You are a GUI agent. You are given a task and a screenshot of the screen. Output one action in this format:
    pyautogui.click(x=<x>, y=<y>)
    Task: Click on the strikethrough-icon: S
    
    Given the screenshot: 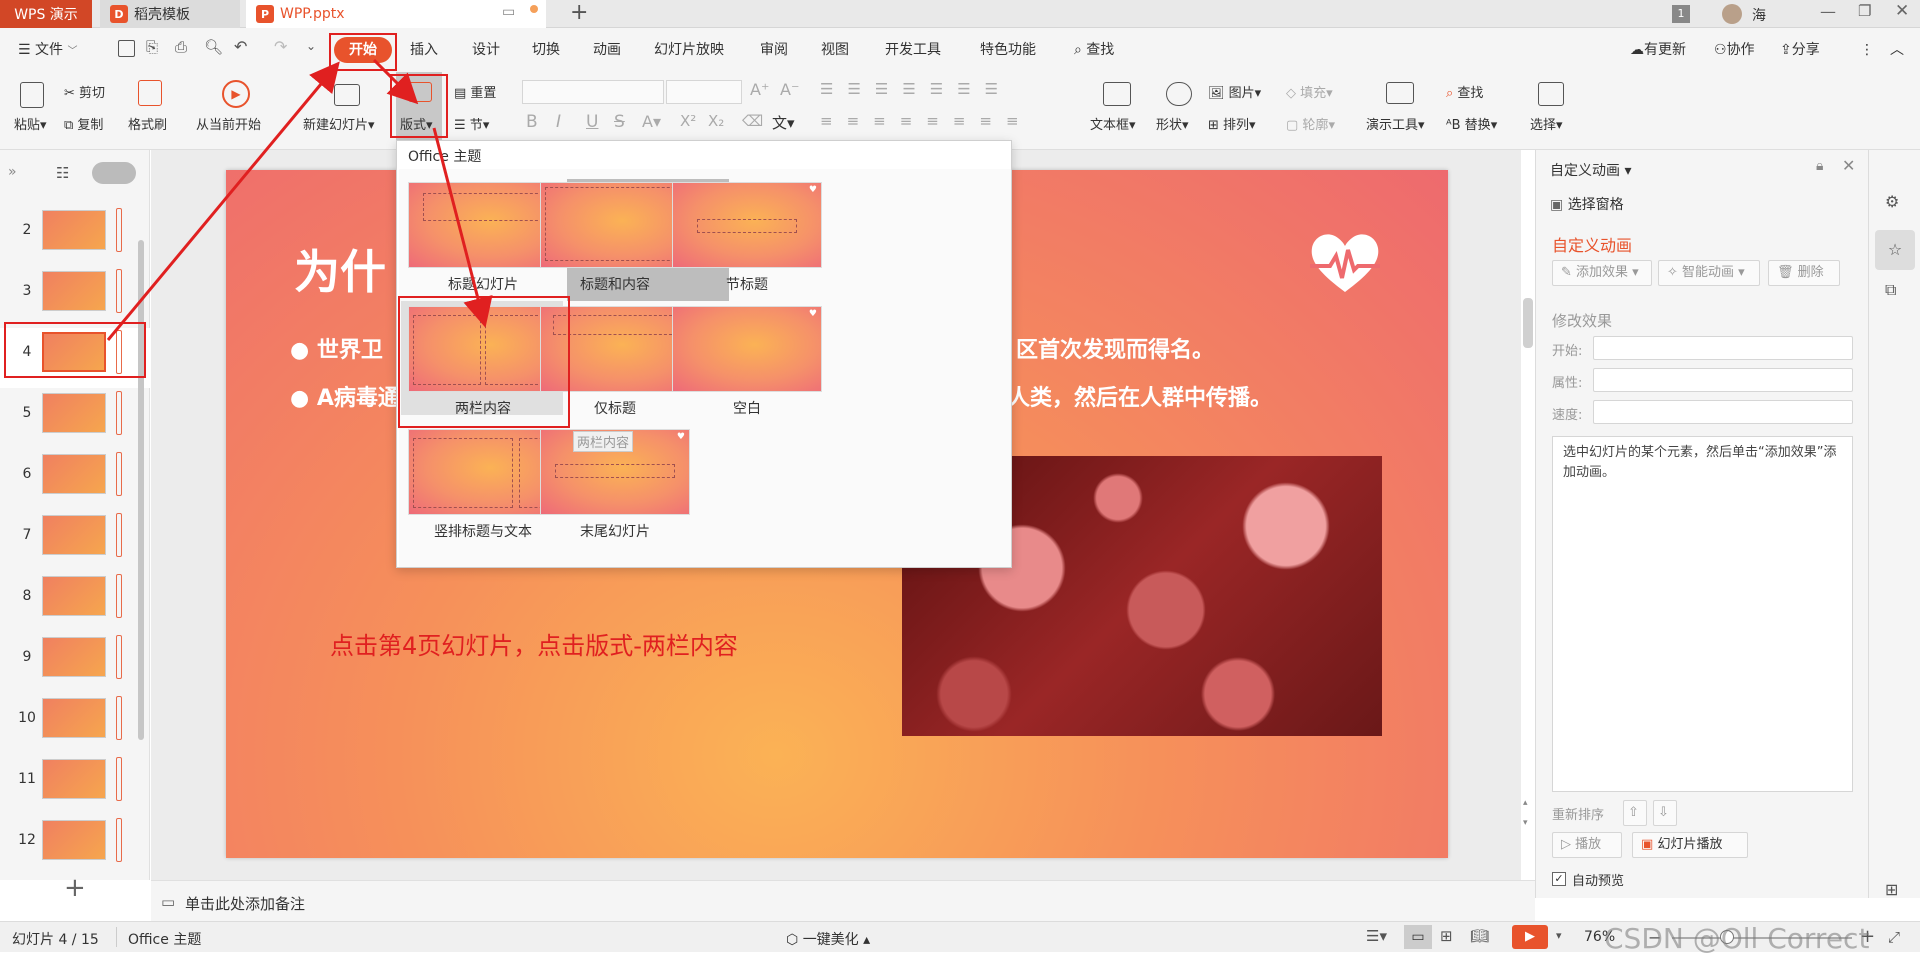 What is the action you would take?
    pyautogui.click(x=619, y=122)
    